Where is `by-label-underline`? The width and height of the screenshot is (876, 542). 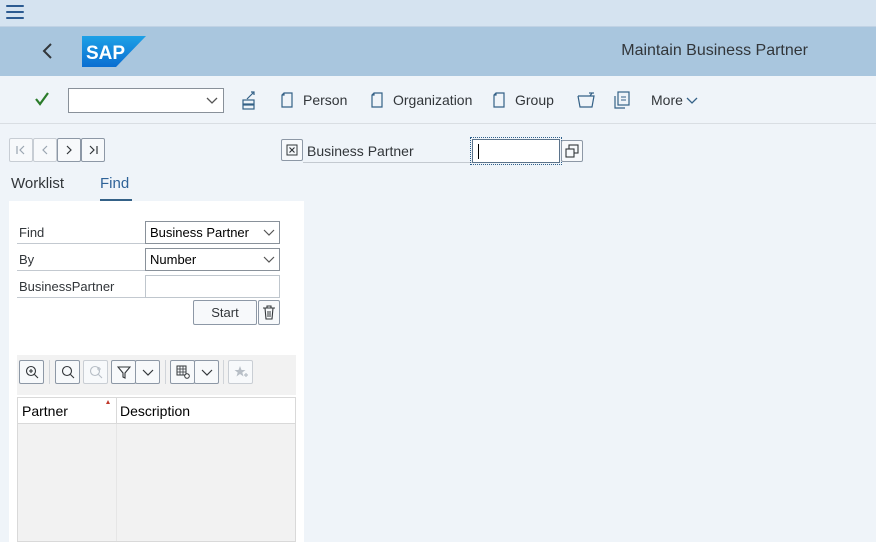 by-label-underline is located at coordinates (81, 270).